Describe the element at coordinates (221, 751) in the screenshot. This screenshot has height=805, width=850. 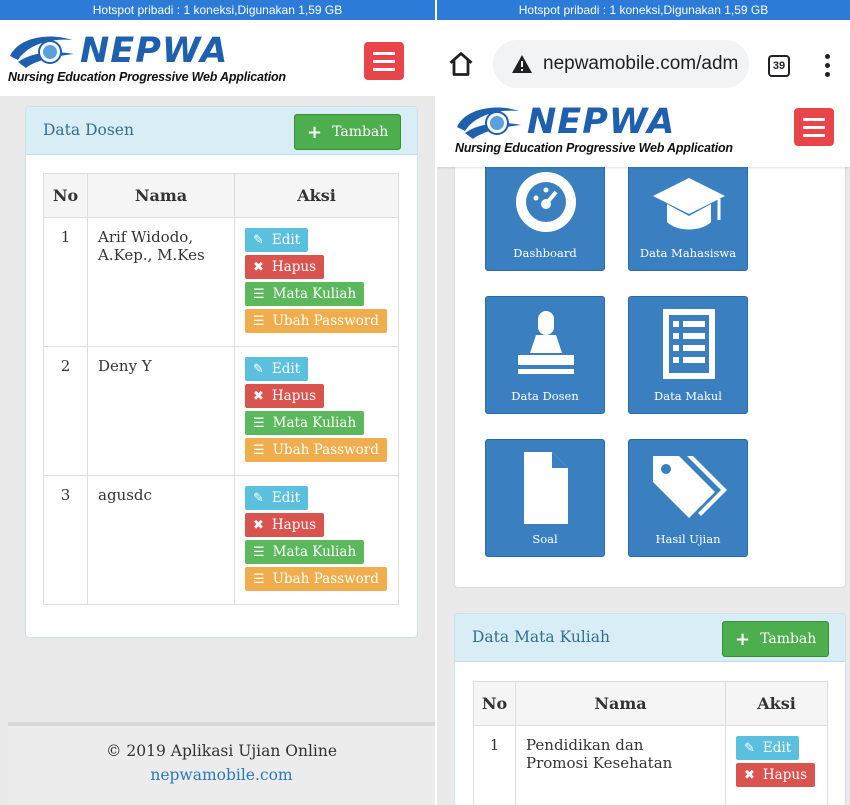
I see `copyright-text: © 2019 Aplikasi Ujian Online` at that location.